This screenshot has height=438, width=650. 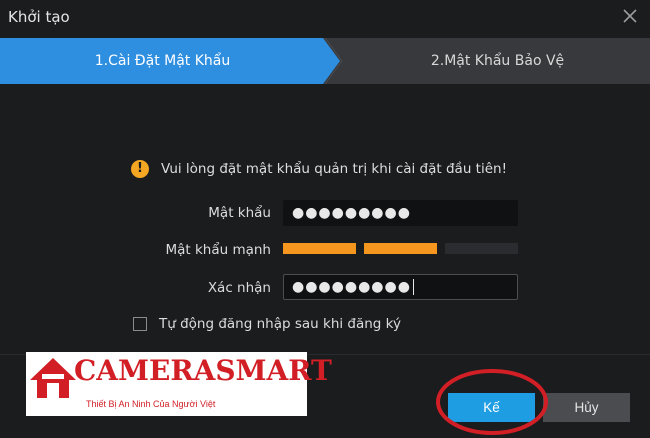 I want to click on cancel-button: Hủy, so click(x=586, y=407).